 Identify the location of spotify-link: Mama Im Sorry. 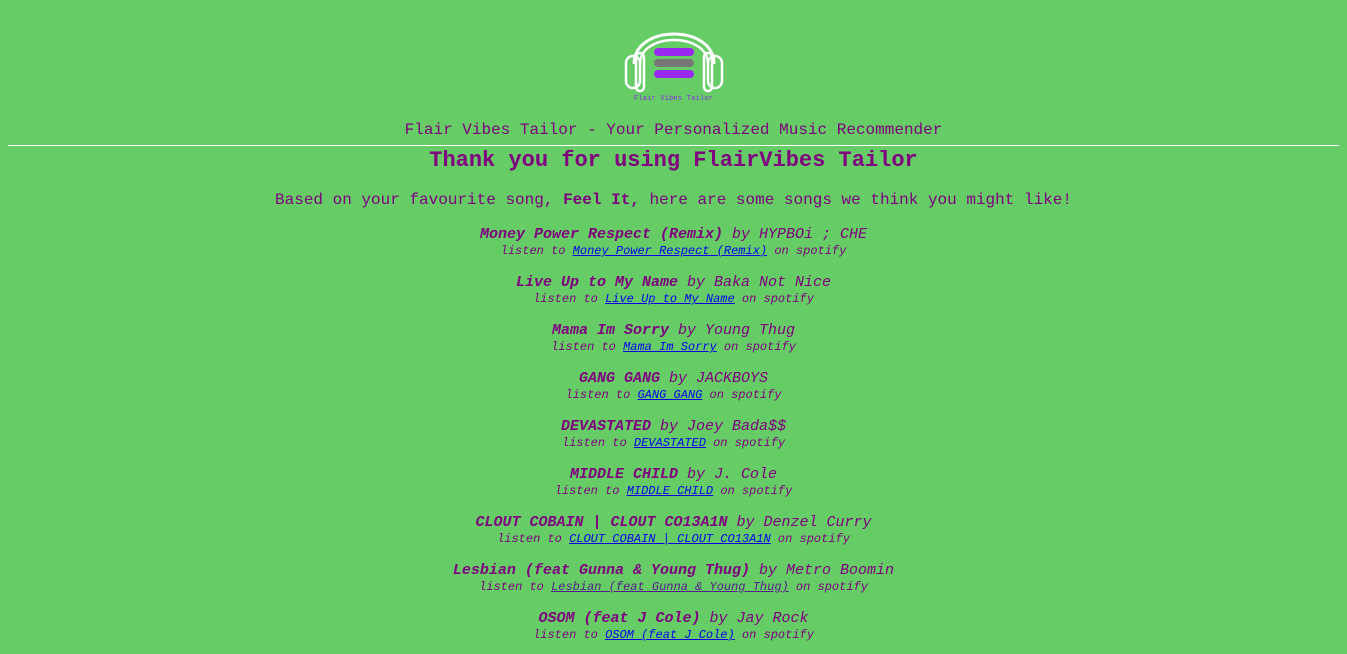
(670, 347).